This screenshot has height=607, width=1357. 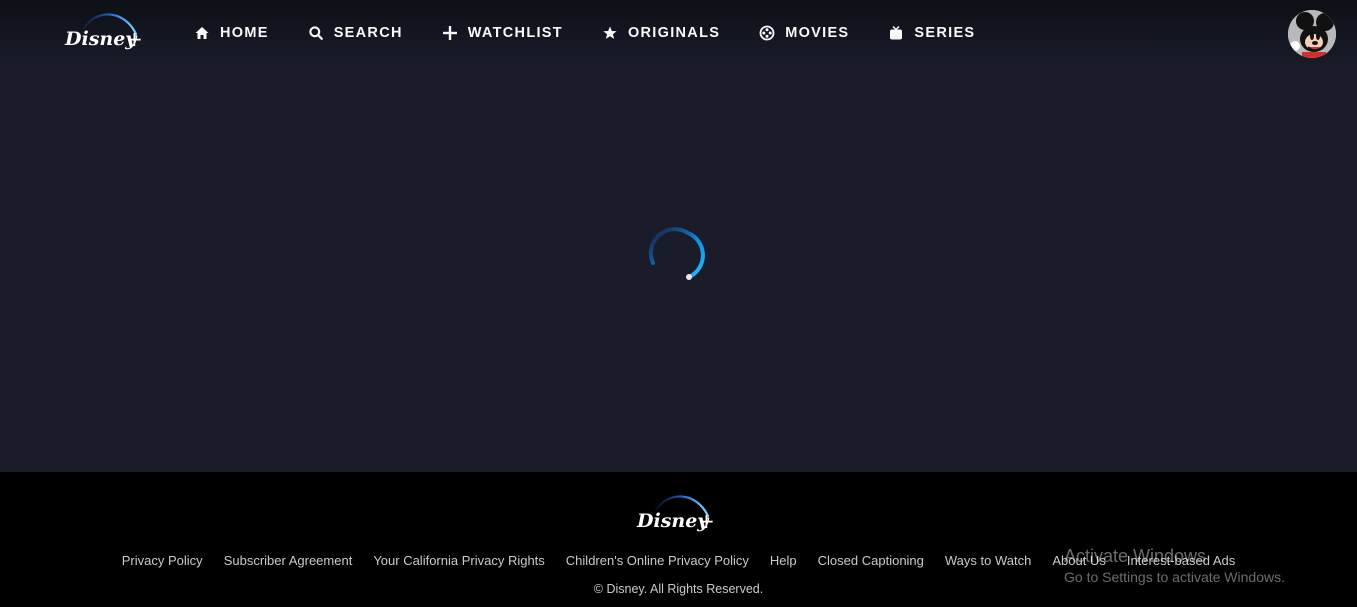 I want to click on mickey-mouse-avatar-icon, so click(x=1312, y=34).